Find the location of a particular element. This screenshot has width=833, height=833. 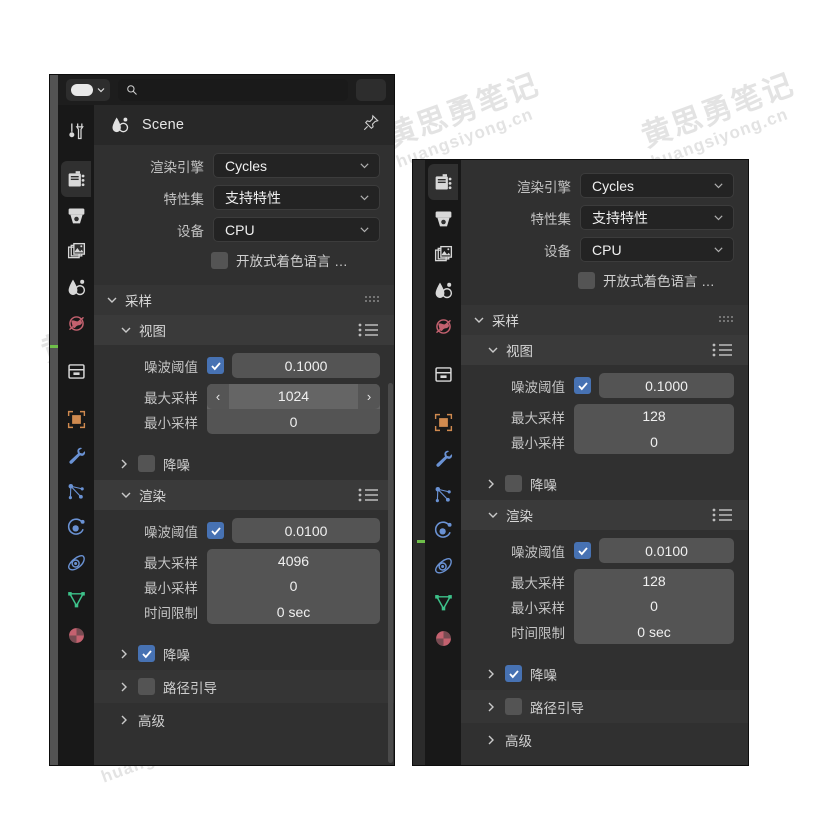

pin-icon is located at coordinates (371, 125).